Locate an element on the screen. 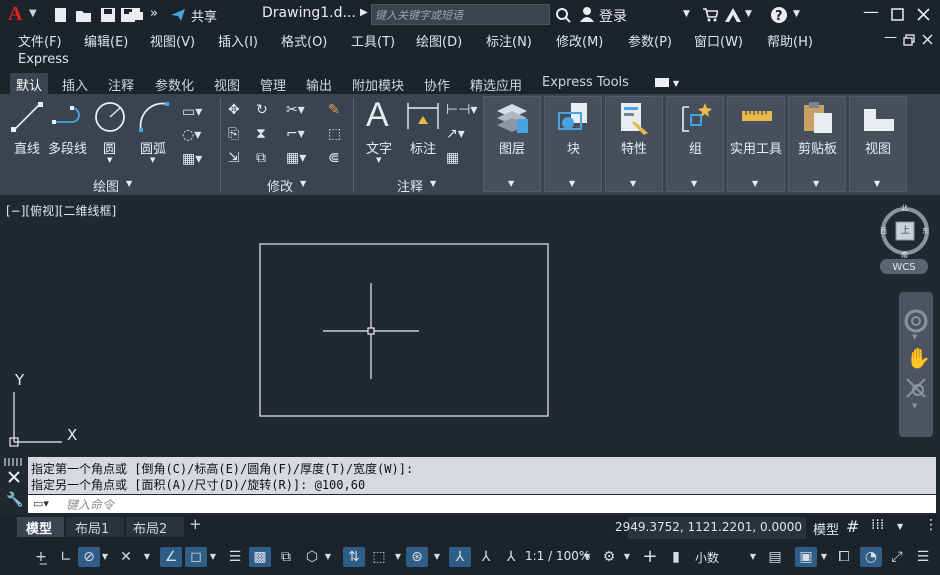 The height and width of the screenshot is (575, 940). polar-tracking-icon: ⊘ is located at coordinates (89, 557).